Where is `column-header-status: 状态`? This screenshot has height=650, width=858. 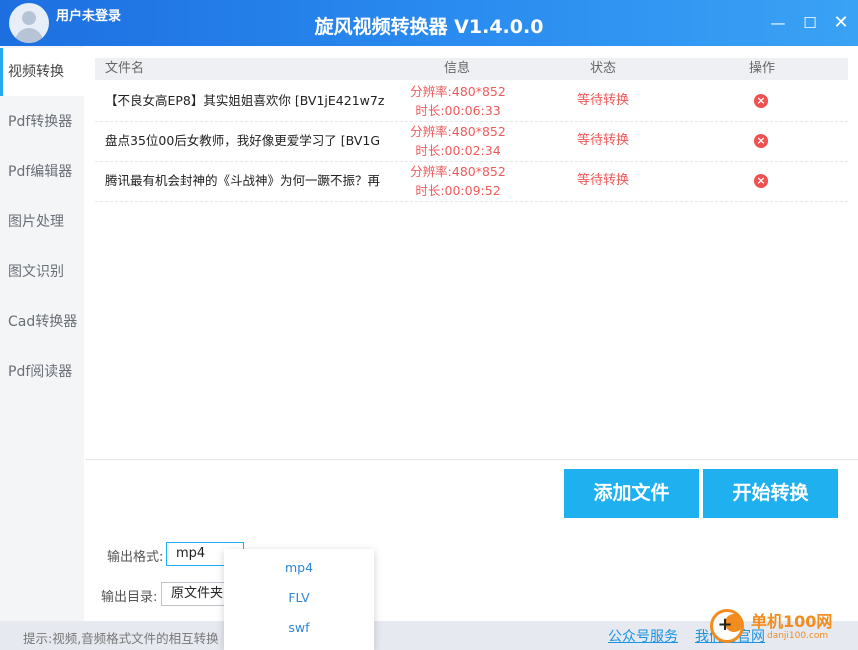
column-header-status: 状态 is located at coordinates (603, 68).